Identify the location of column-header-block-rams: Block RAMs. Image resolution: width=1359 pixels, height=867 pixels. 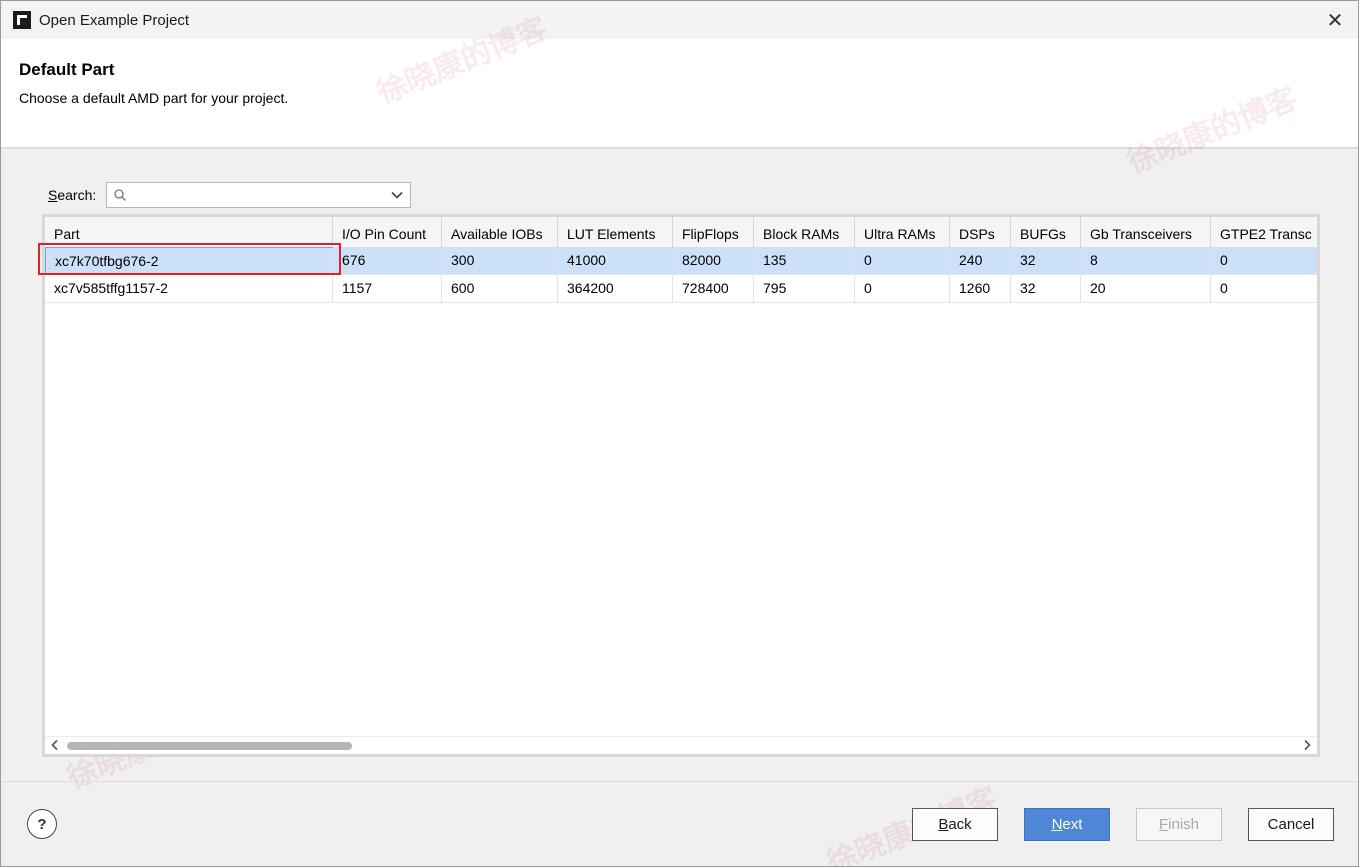
(804, 232).